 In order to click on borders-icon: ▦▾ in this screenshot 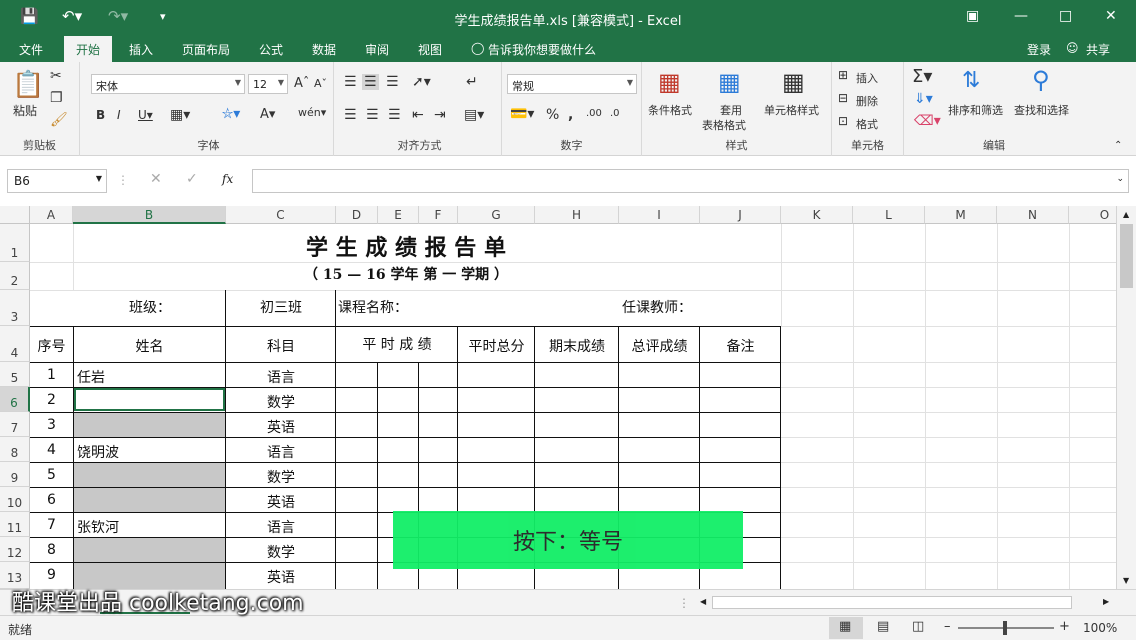, I will do `click(180, 115)`.